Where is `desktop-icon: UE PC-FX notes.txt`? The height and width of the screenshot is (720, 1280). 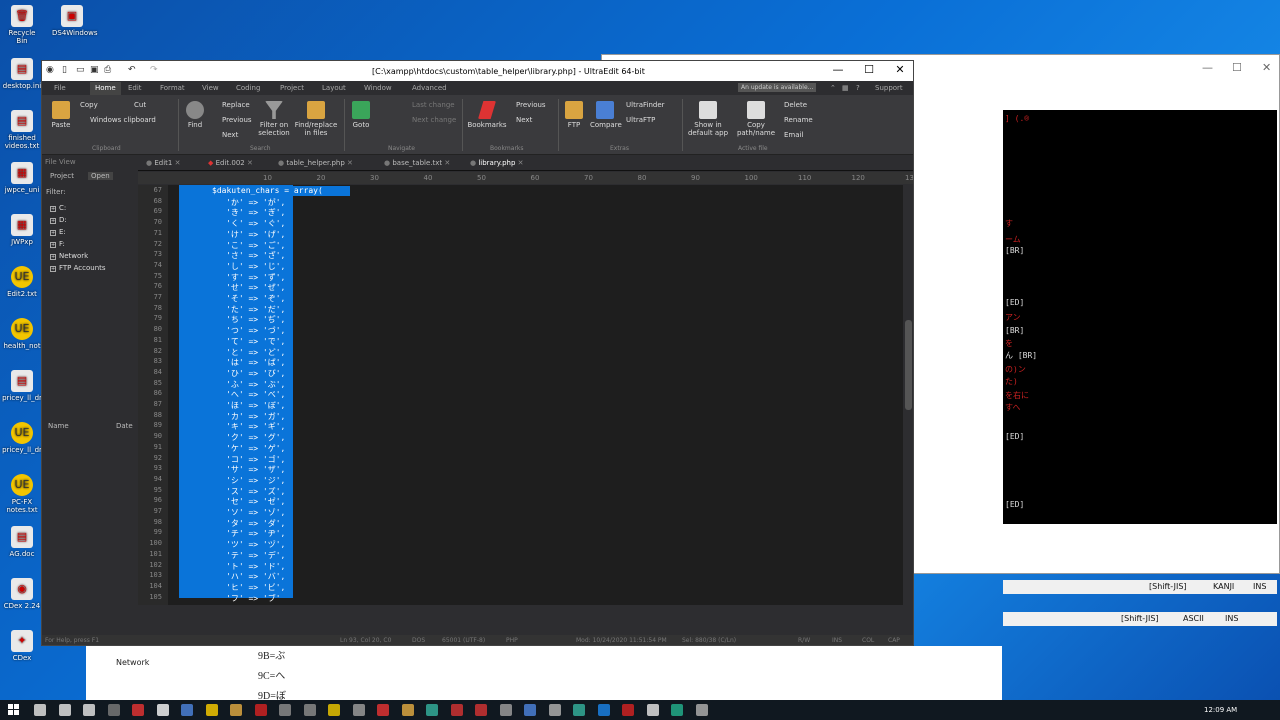
desktop-icon: UE PC-FX notes.txt is located at coordinates (22, 494).